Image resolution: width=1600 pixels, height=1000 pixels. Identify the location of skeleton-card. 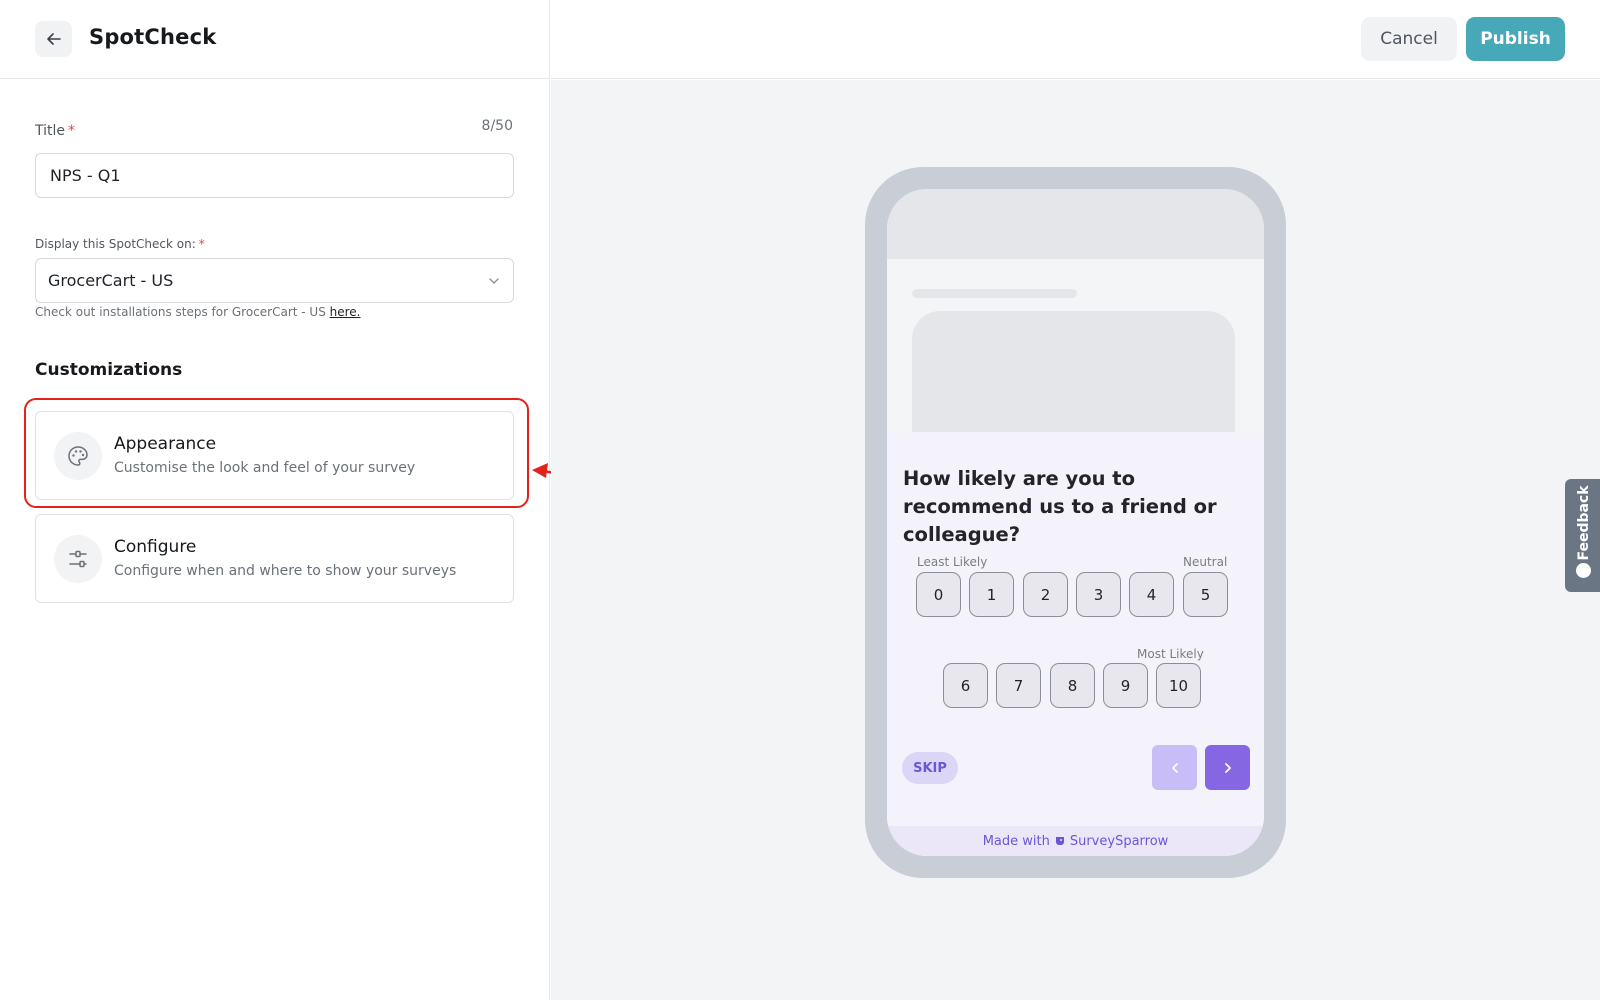
(1073, 373).